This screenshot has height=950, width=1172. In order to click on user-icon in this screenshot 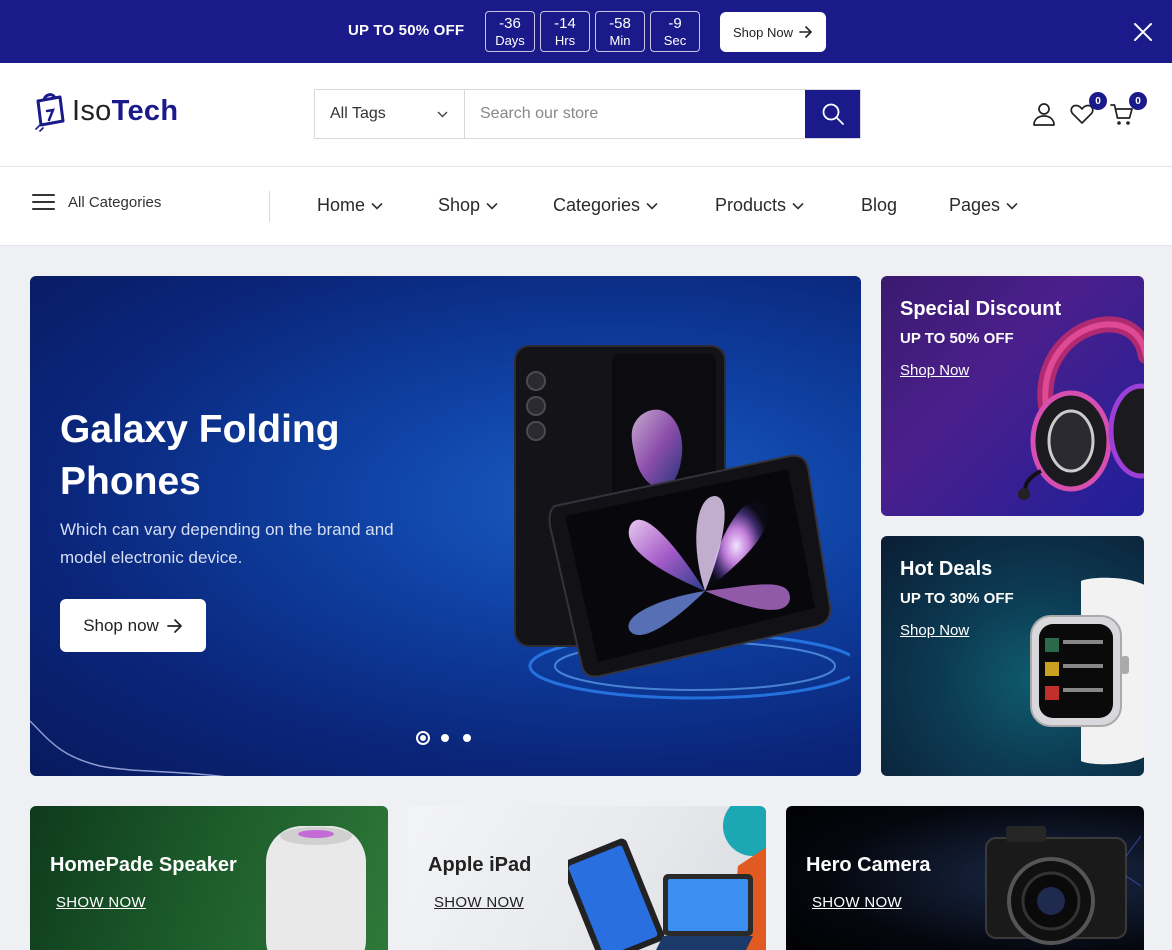, I will do `click(1044, 114)`.